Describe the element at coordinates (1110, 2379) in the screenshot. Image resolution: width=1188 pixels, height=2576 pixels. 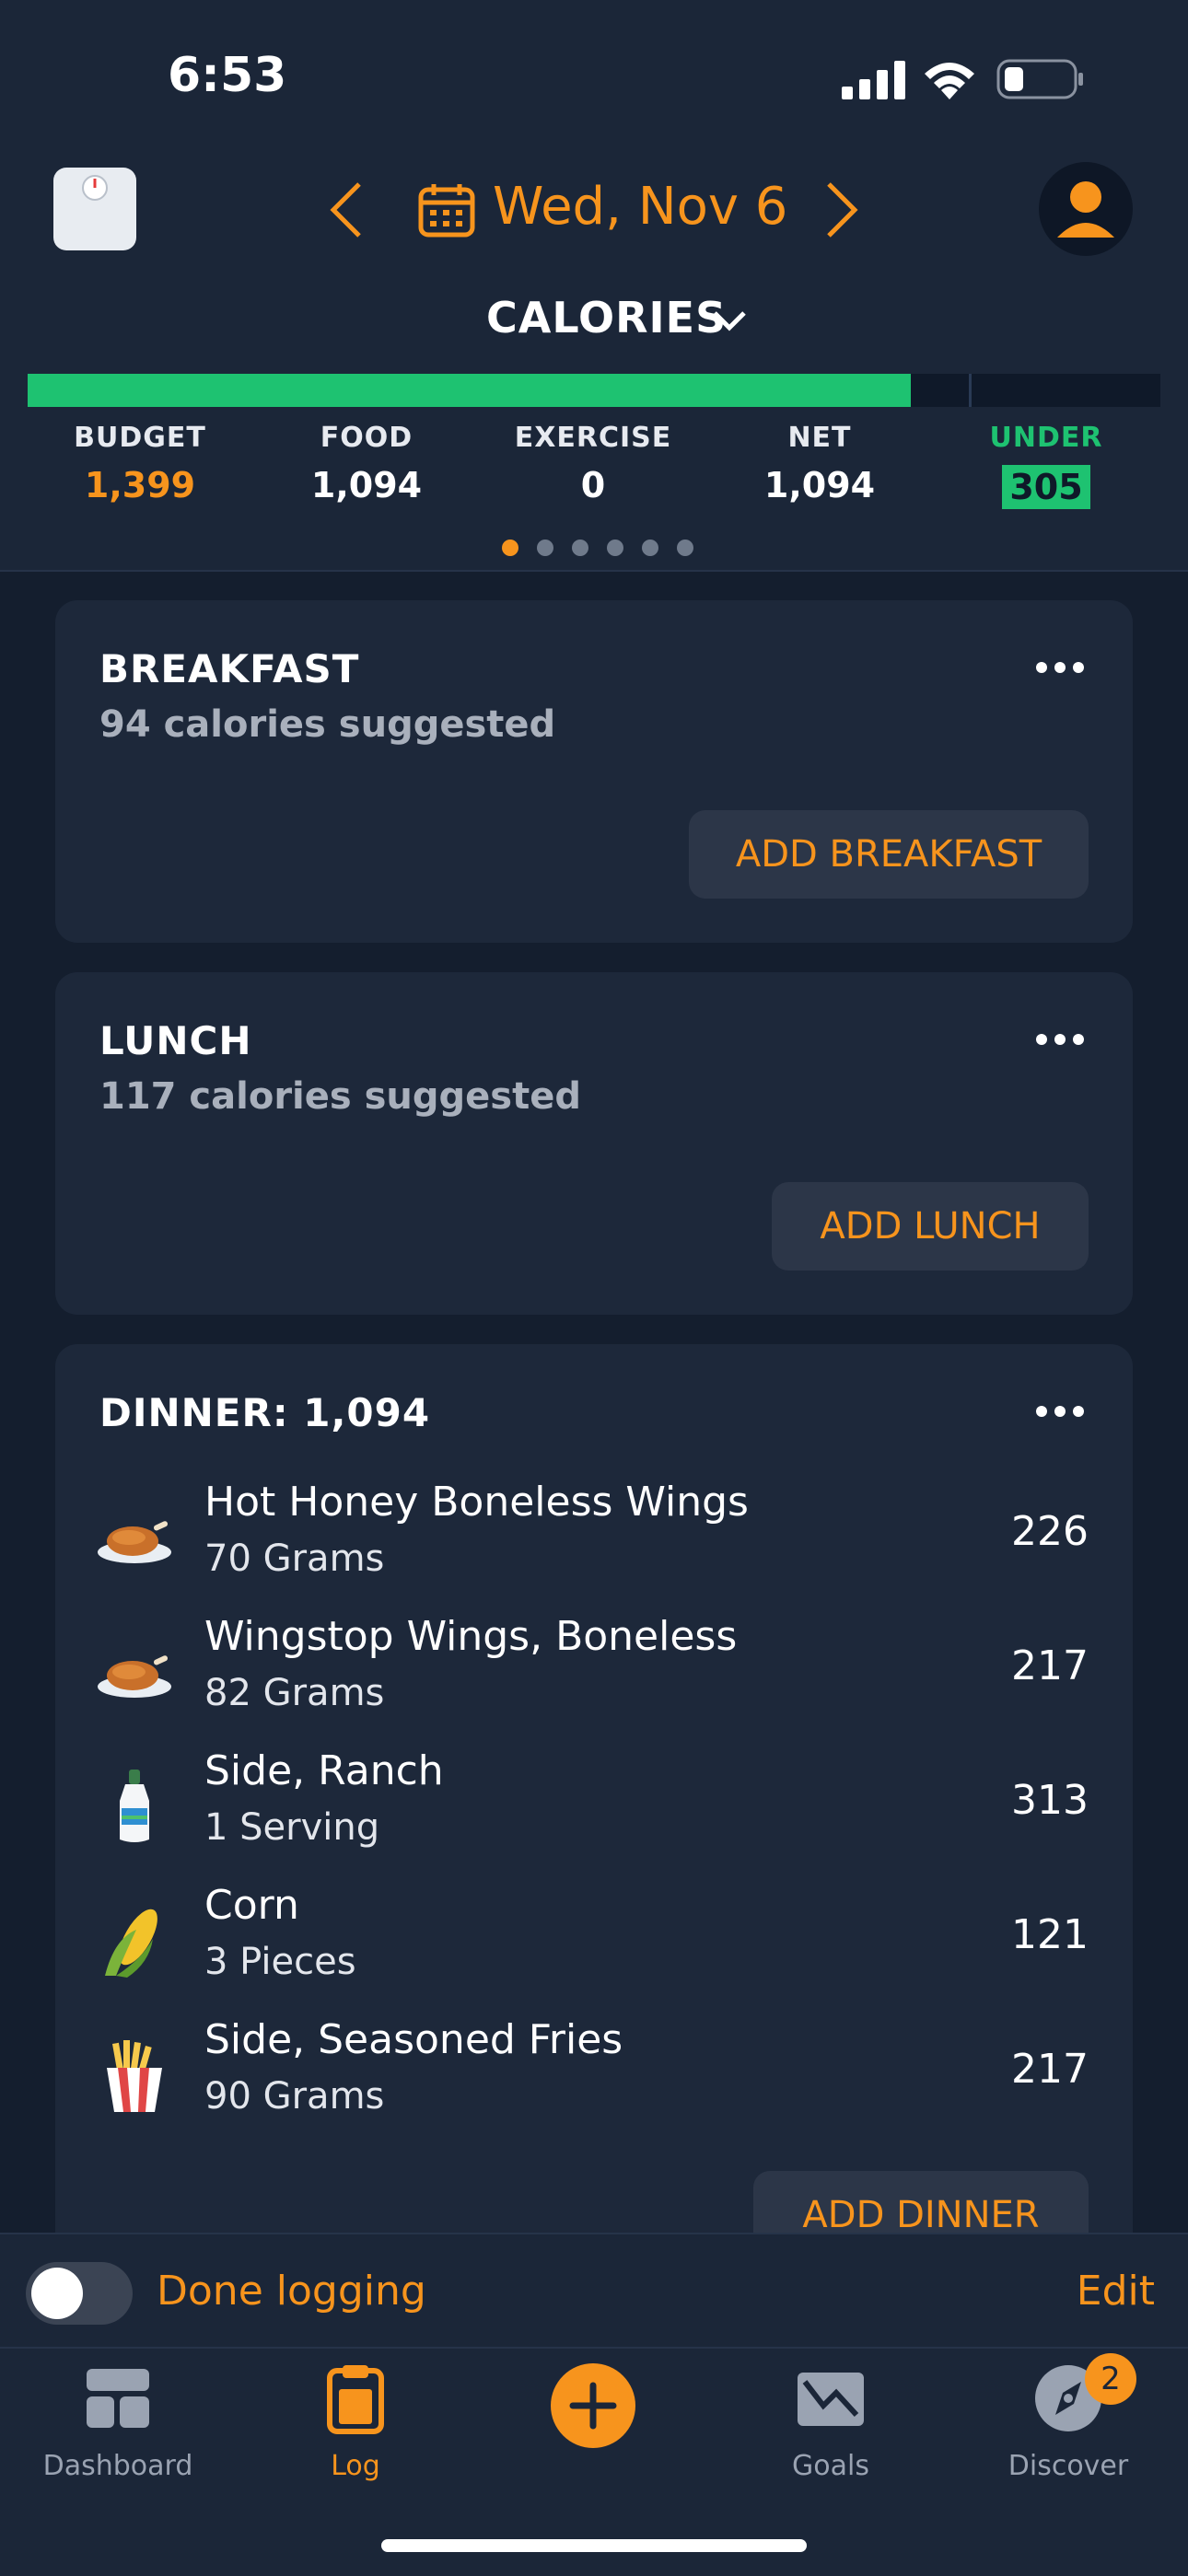
I see `discover-badge: 2` at that location.